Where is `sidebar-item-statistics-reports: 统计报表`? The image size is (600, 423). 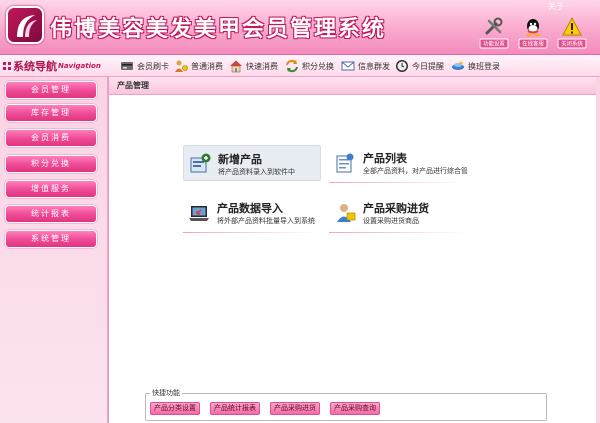
sidebar-item-statistics-reports: 统计报表 is located at coordinates (51, 214).